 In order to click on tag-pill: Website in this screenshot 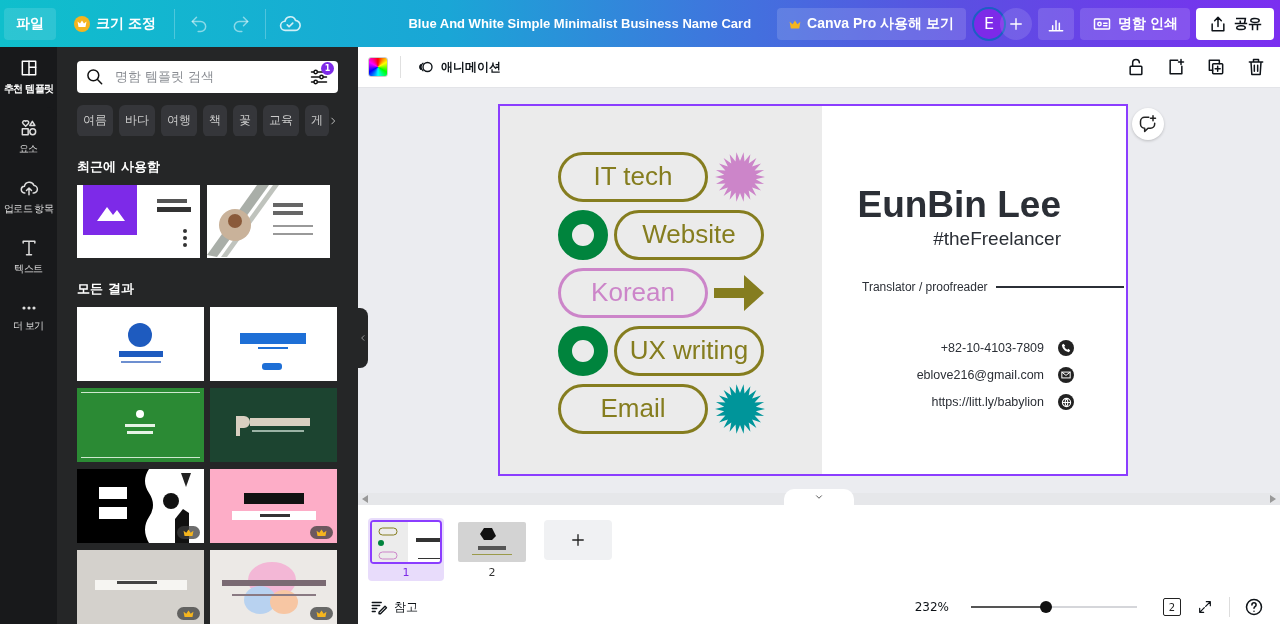, I will do `click(689, 234)`.